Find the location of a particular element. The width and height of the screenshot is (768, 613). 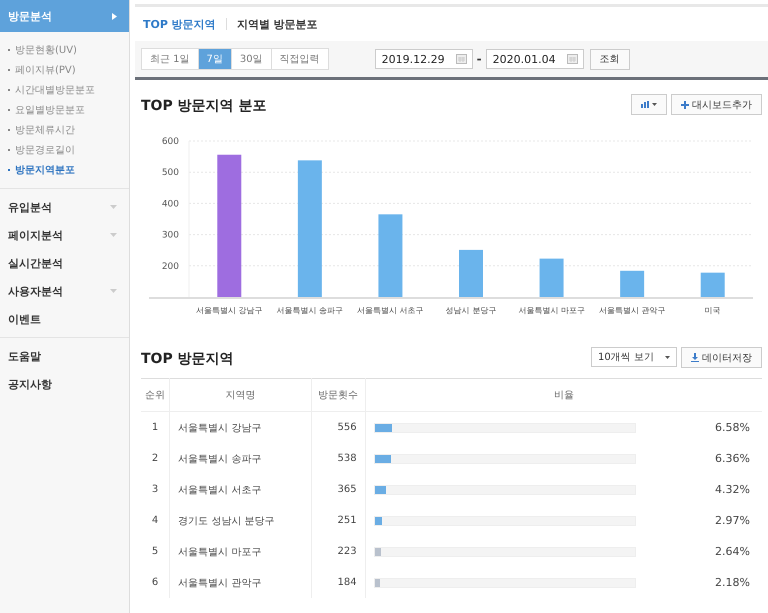

ratio-value: 2.64% is located at coordinates (732, 551).